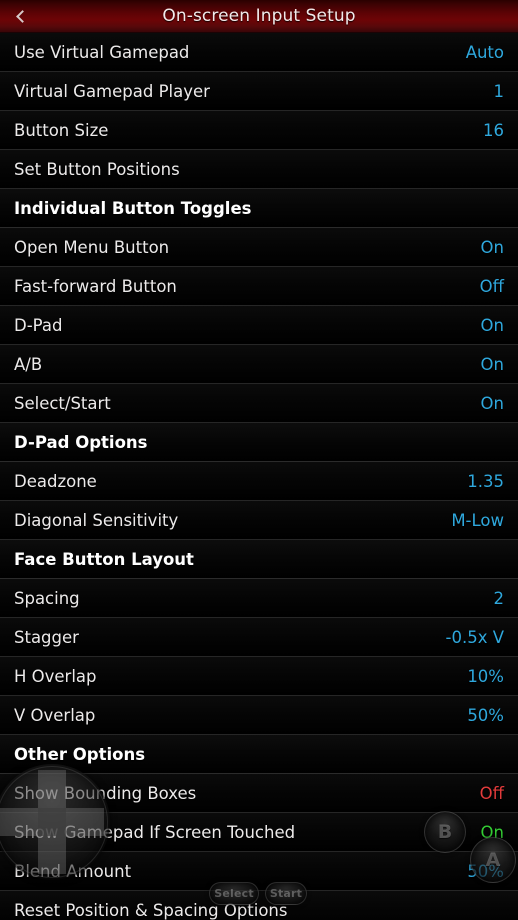 This screenshot has height=920, width=518. Describe the element at coordinates (259, 598) in the screenshot. I see `settings-row: Spacing 2` at that location.